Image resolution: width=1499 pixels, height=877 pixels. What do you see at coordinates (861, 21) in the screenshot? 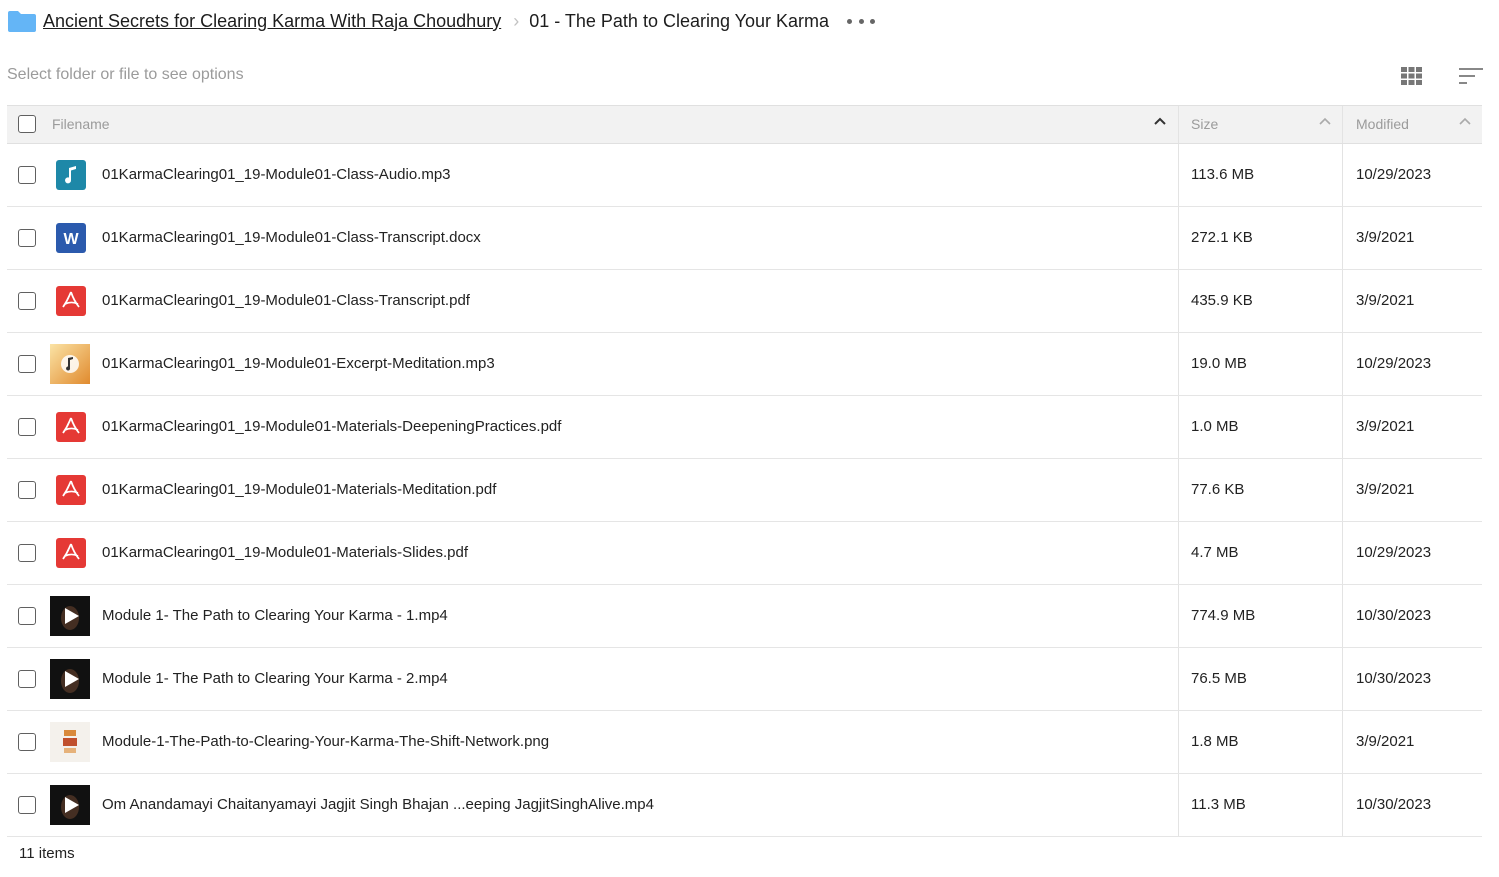
I see `more-options-icon` at bounding box center [861, 21].